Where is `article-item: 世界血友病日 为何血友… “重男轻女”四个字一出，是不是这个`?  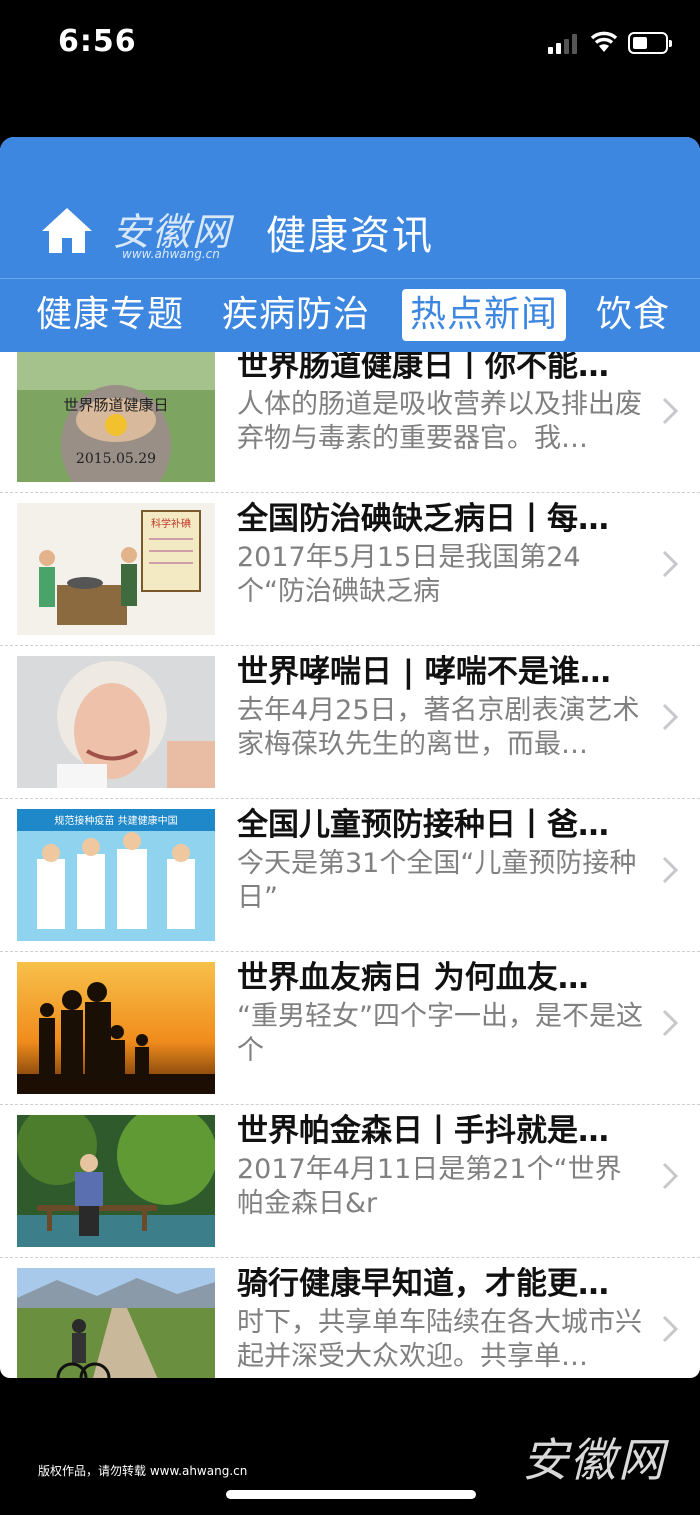 article-item: 世界血友病日 为何血友… “重男轻女”四个字一出，是不是这个 is located at coordinates (350, 1028).